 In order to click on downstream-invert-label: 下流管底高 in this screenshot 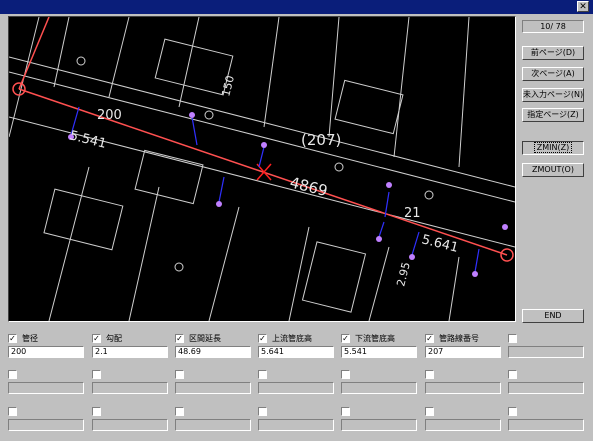, I will do `click(375, 338)`.